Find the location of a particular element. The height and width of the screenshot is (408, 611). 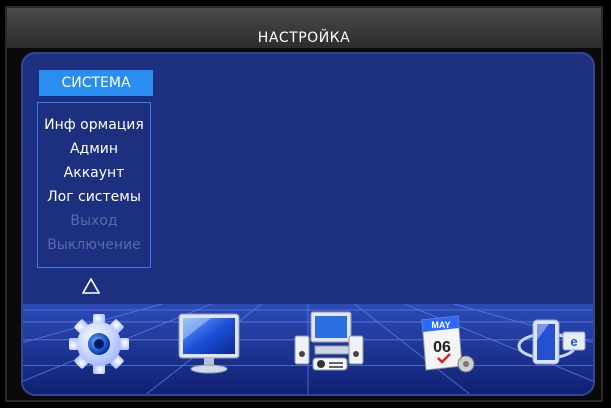

calendar-day: 06 is located at coordinates (442, 347).